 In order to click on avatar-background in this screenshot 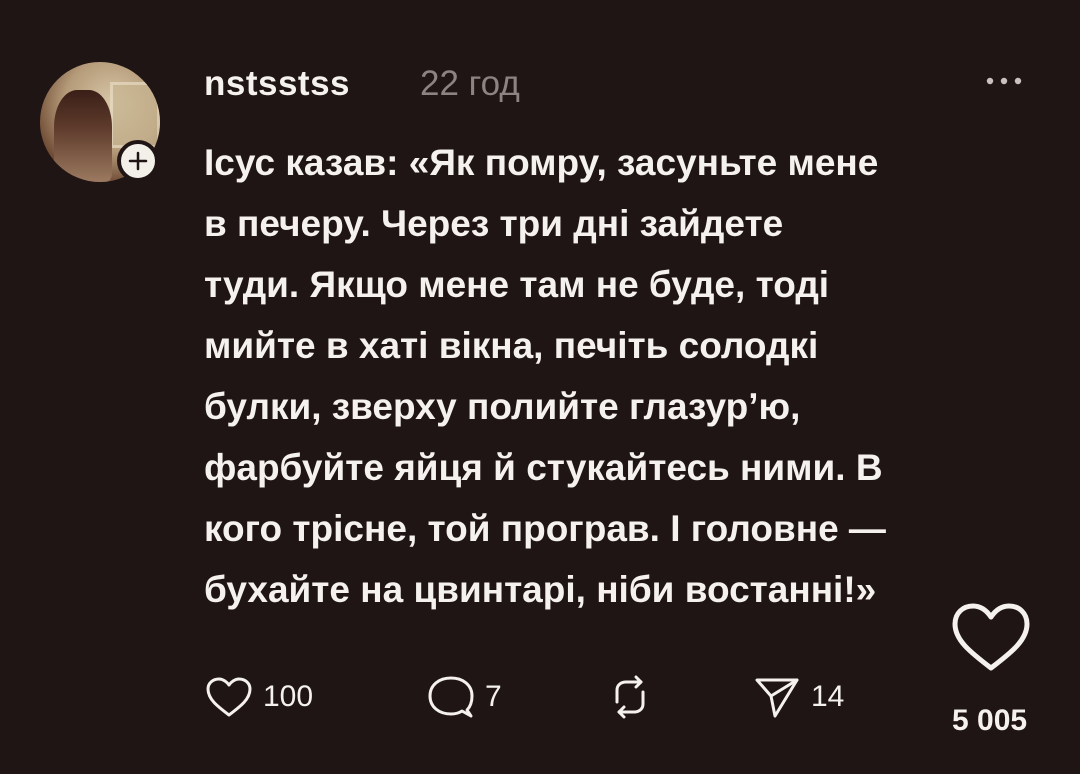, I will do `click(135, 115)`.